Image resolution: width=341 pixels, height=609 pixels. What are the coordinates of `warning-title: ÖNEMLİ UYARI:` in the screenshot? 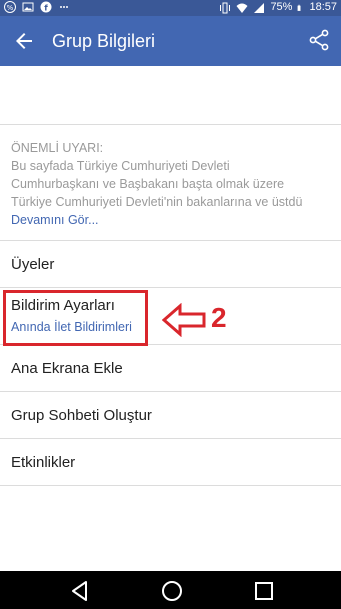 It's located at (57, 148).